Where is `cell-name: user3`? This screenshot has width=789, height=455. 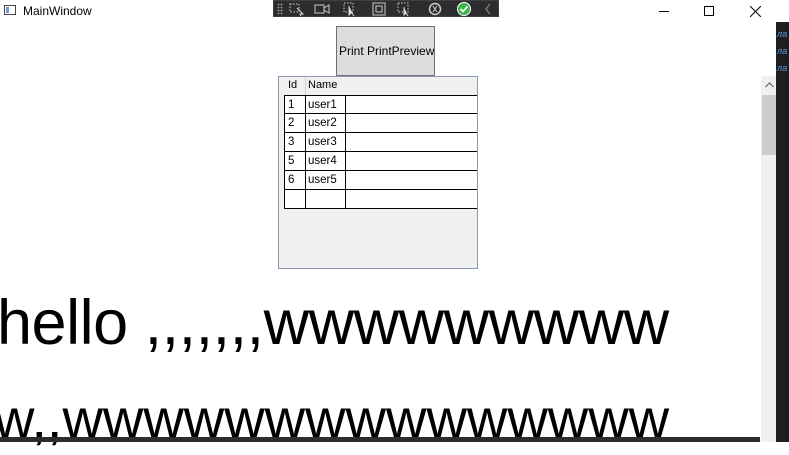
cell-name: user3 is located at coordinates (322, 142).